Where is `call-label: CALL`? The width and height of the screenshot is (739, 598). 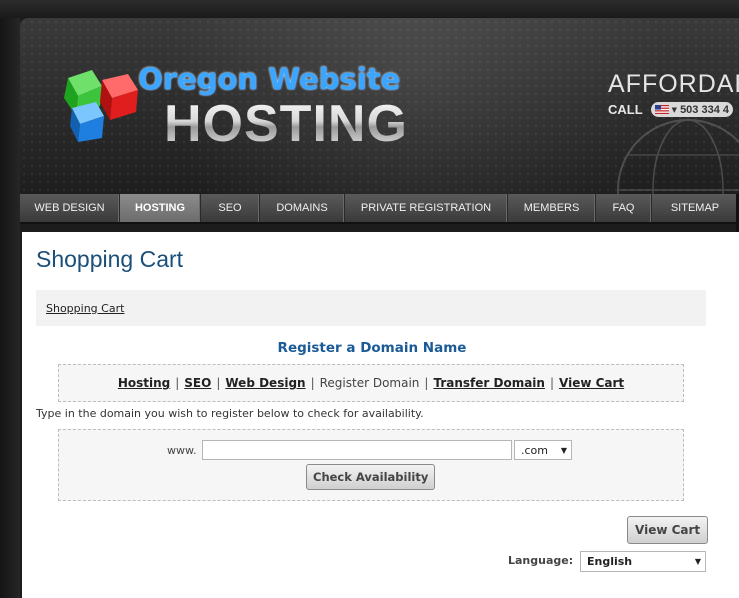 call-label: CALL is located at coordinates (625, 109).